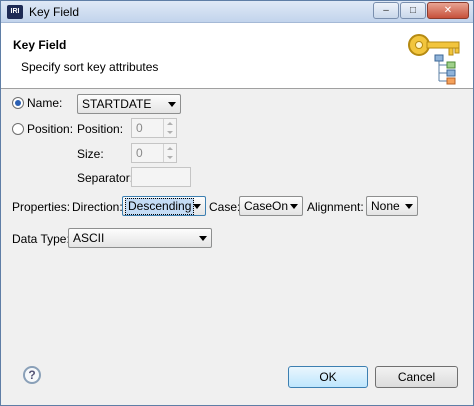  What do you see at coordinates (225, 207) in the screenshot?
I see `case-label: Case:` at bounding box center [225, 207].